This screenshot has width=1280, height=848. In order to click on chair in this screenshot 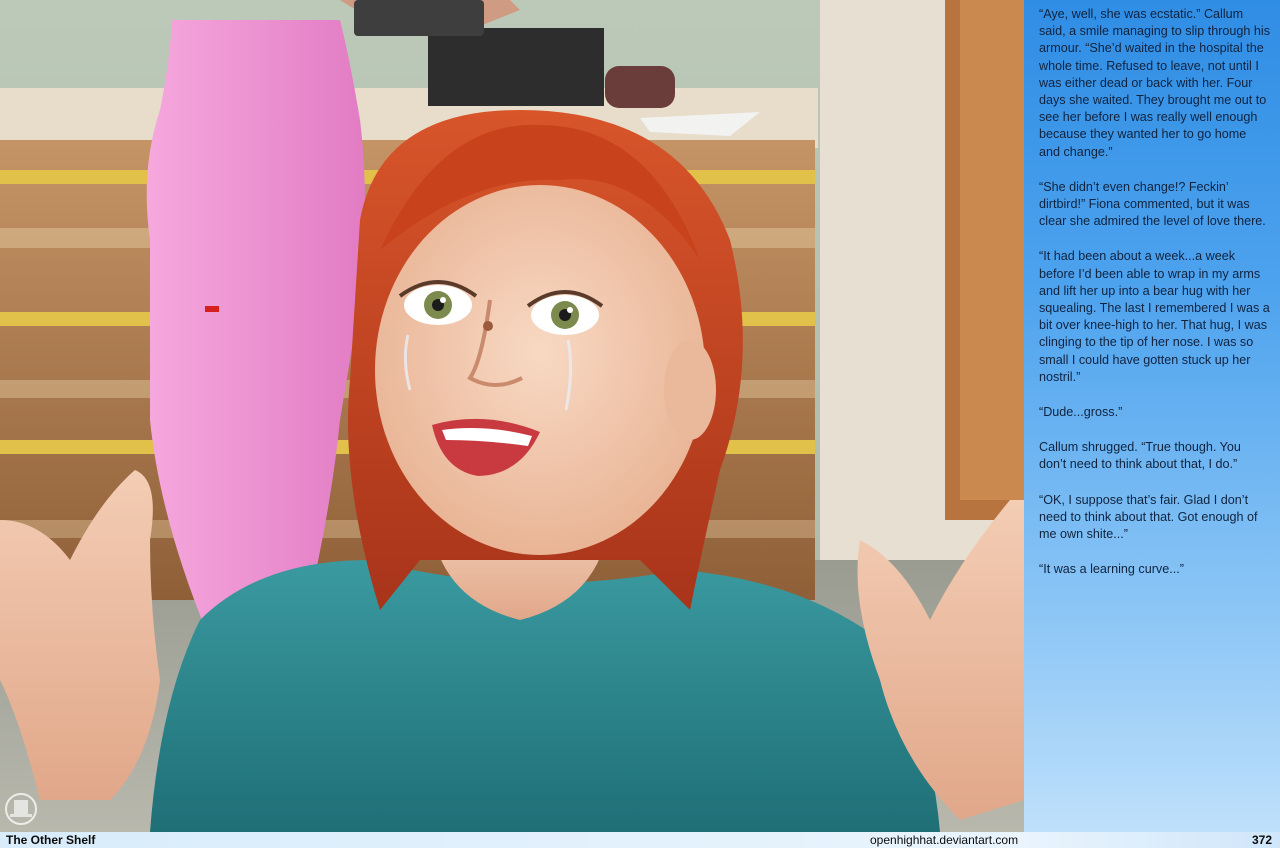, I will do `click(640, 87)`.